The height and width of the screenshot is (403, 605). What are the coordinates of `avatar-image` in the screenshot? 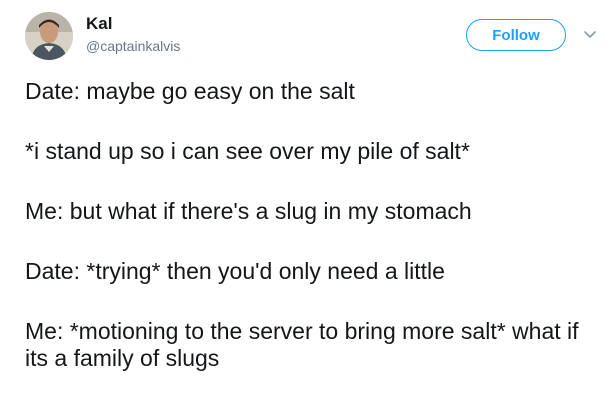 It's located at (49, 36).